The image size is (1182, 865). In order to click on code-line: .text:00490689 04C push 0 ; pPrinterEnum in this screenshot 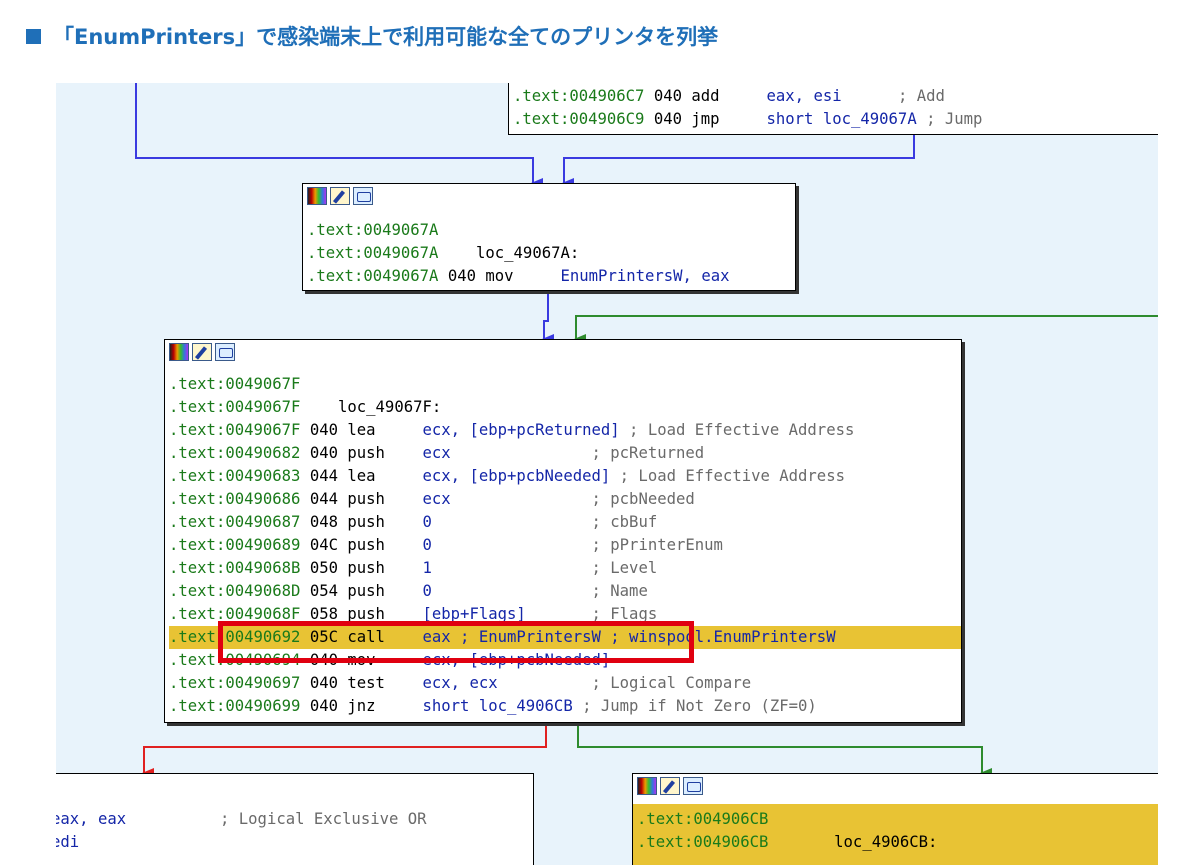, I will do `click(565, 545)`.